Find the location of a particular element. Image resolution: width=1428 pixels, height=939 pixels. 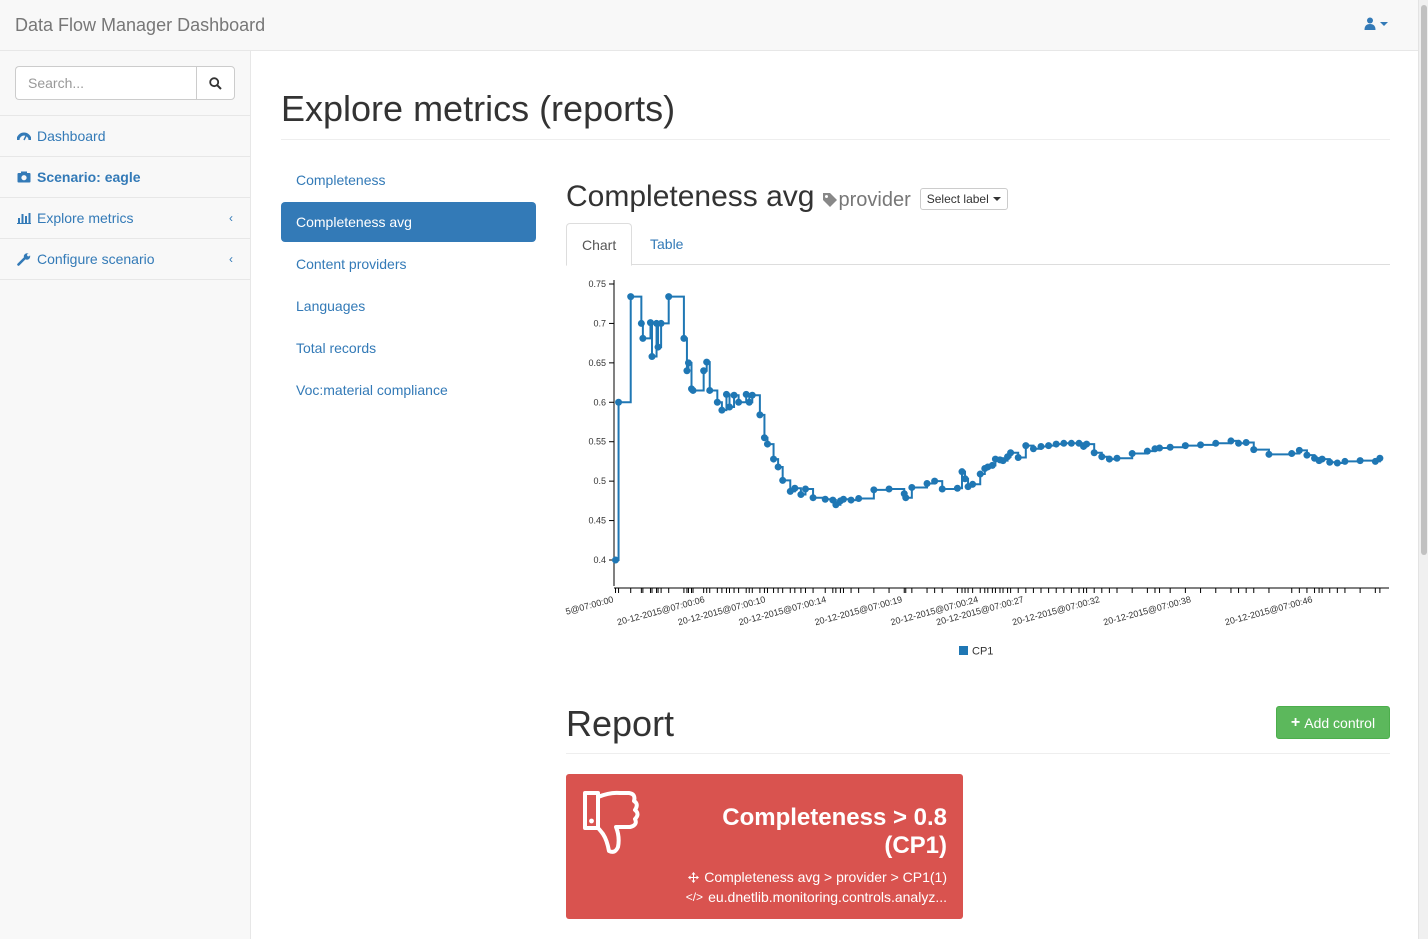

sidebar-item-configure-scenario: Configure scenario ‹ is located at coordinates (125, 259).